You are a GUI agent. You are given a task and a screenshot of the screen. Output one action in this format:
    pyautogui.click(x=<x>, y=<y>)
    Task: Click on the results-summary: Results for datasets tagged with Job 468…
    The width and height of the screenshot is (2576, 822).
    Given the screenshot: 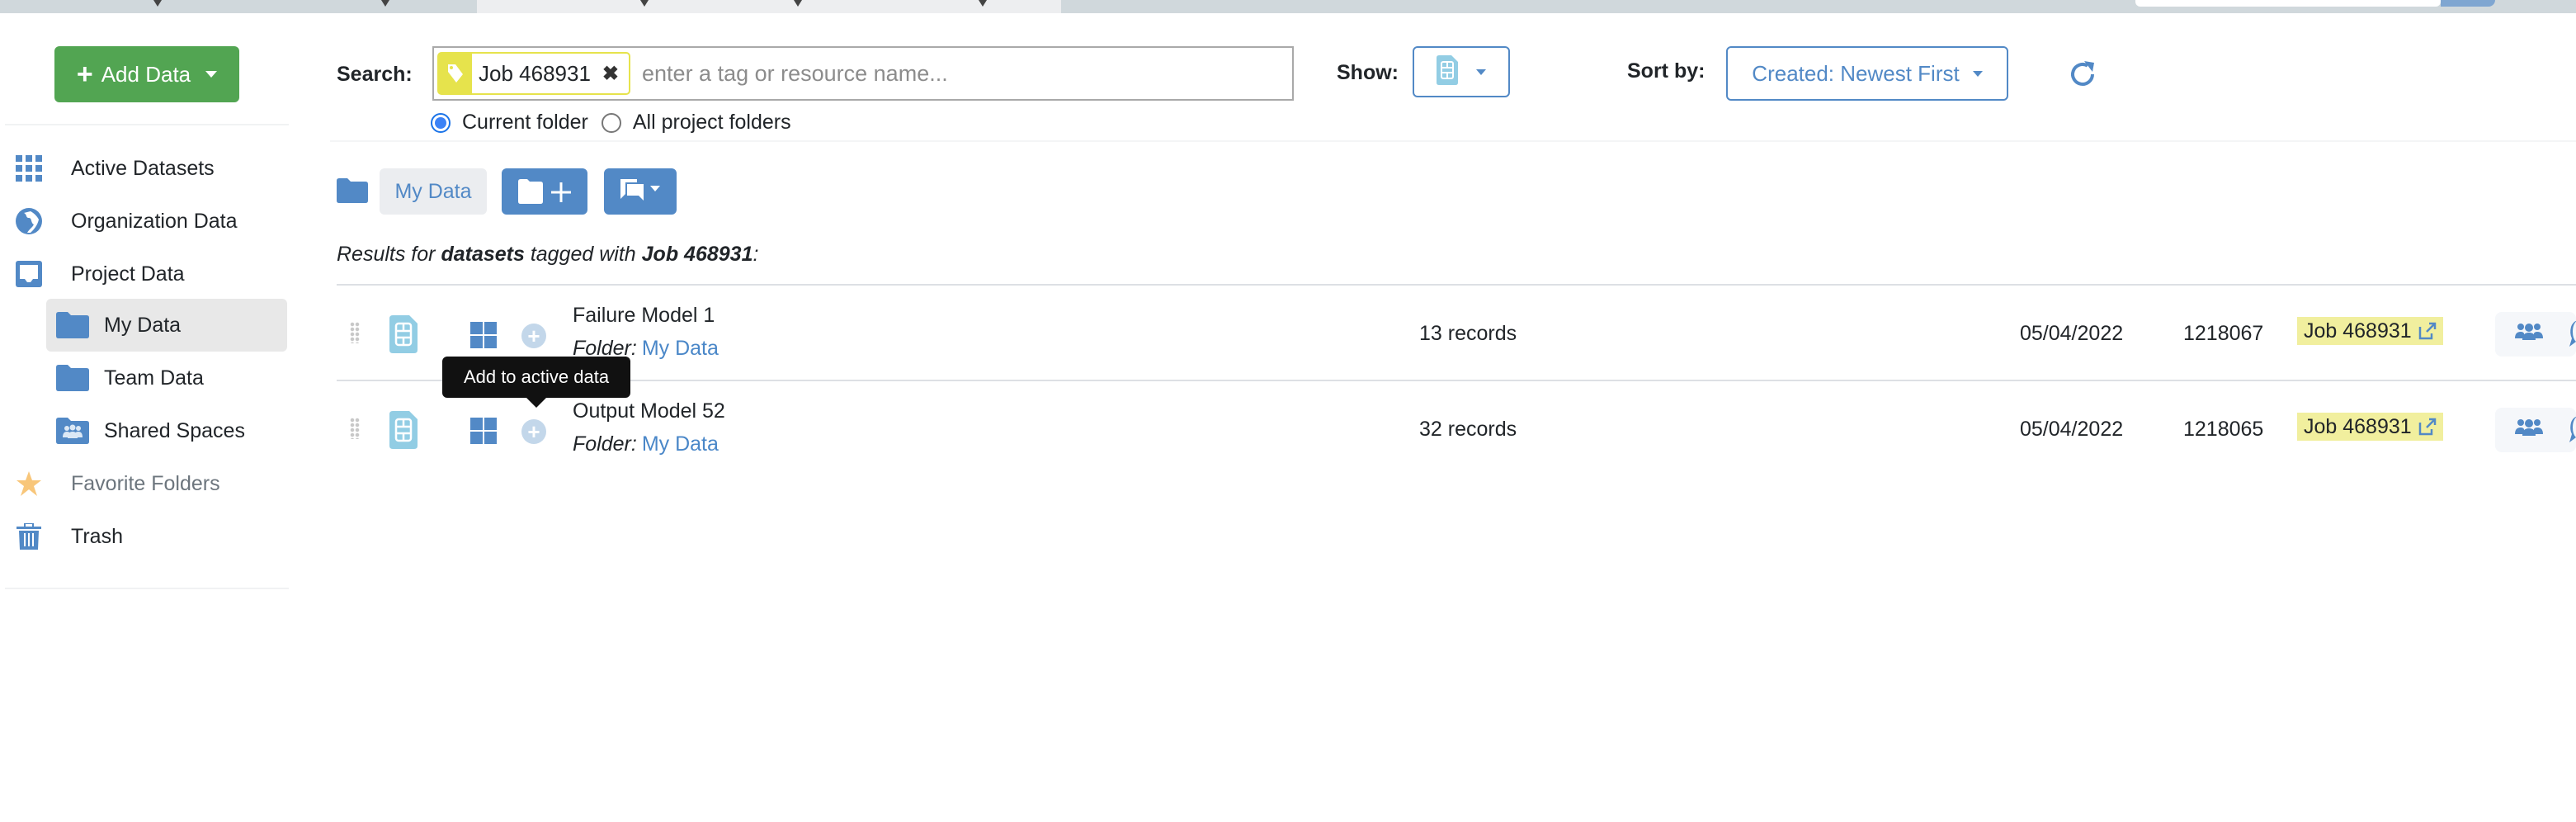 What is the action you would take?
    pyautogui.click(x=548, y=255)
    